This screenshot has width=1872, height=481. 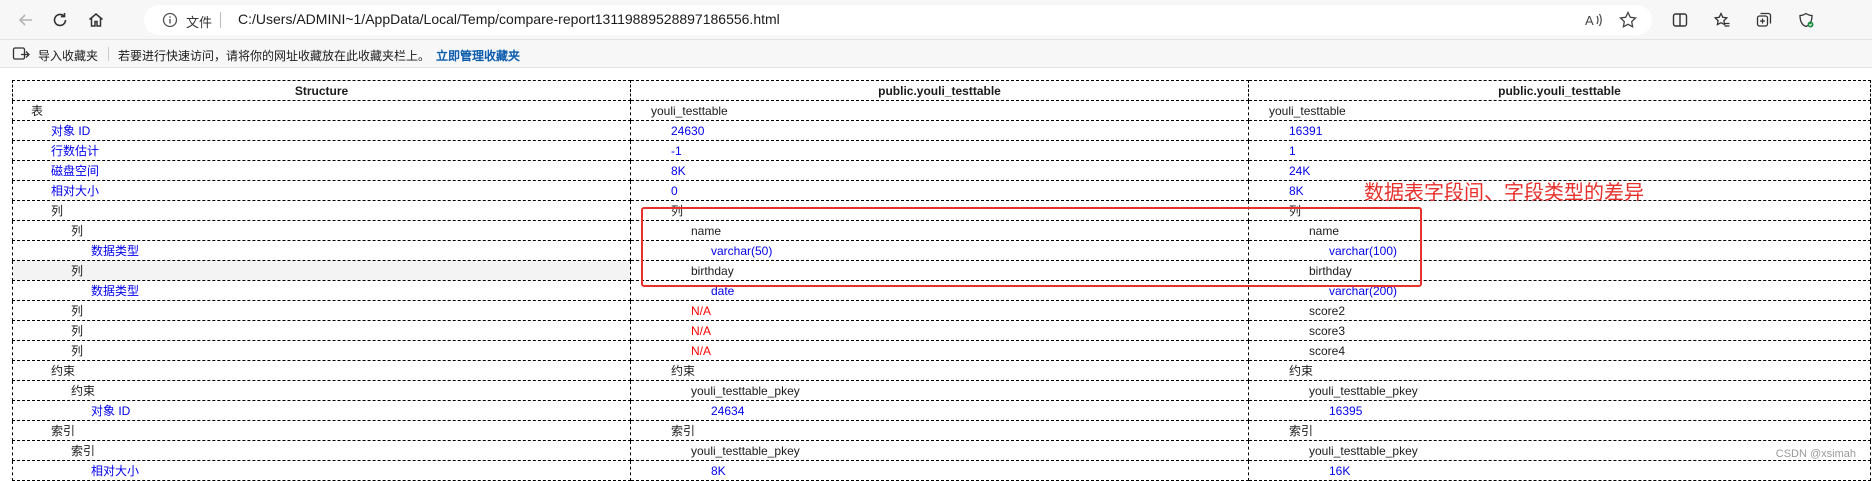 I want to click on table-row: 约束 约束 约束, so click(x=941, y=370).